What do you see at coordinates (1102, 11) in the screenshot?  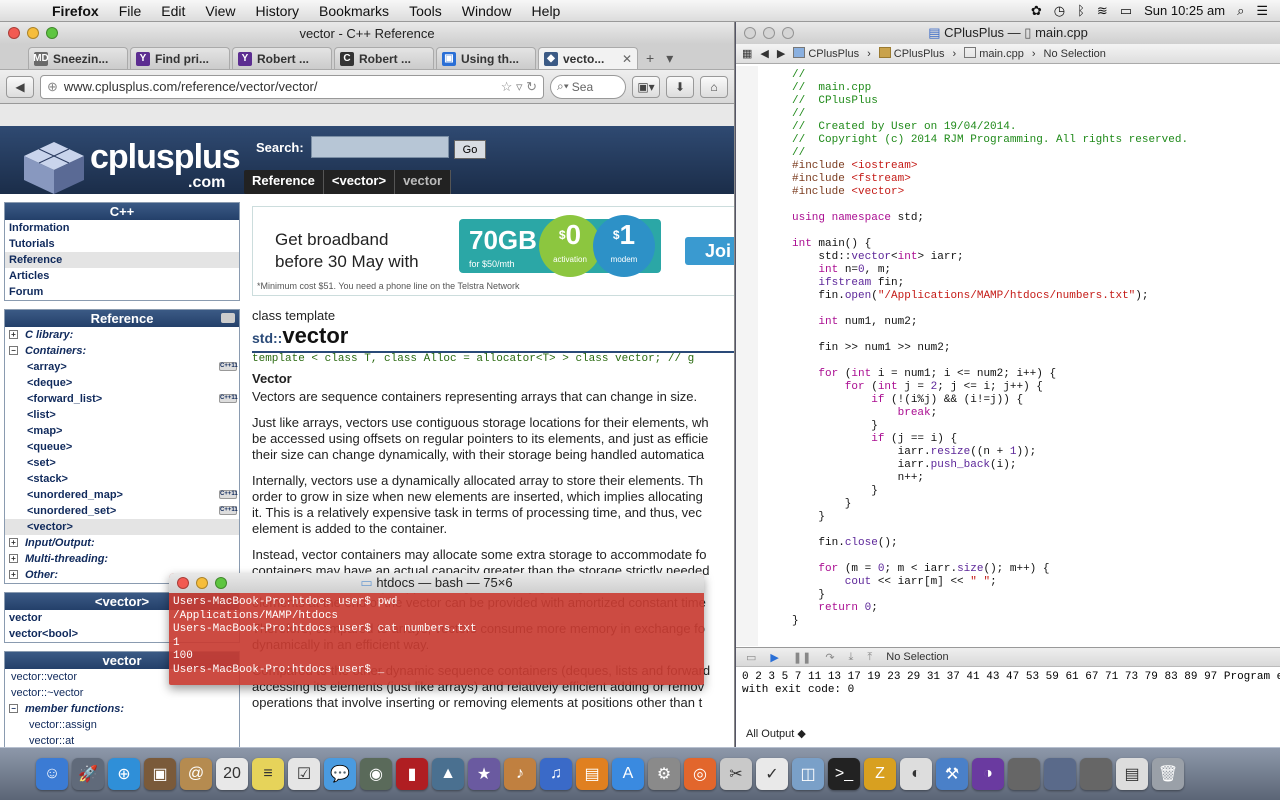 I see `wifi-icon: ≋` at bounding box center [1102, 11].